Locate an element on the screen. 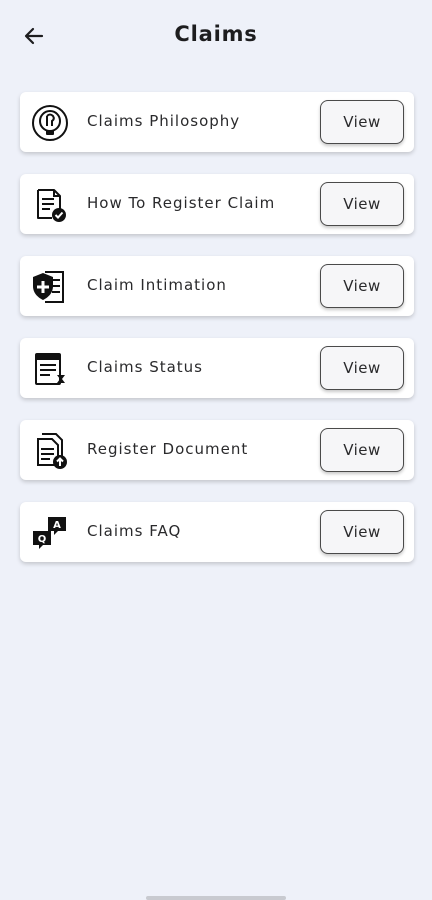 Image resolution: width=432 pixels, height=900 pixels. page-title: Claims is located at coordinates (216, 34).